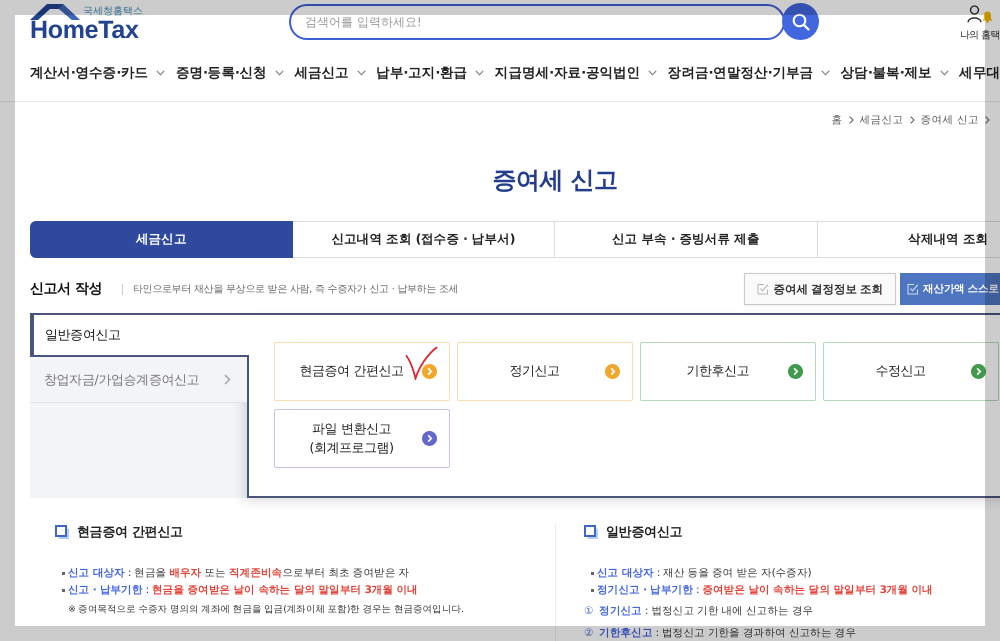  I want to click on info-text: 신고 대상자 : 현금을 배우자 또는 직계존비속으로부터 최초 증여받은 자, so click(239, 573).